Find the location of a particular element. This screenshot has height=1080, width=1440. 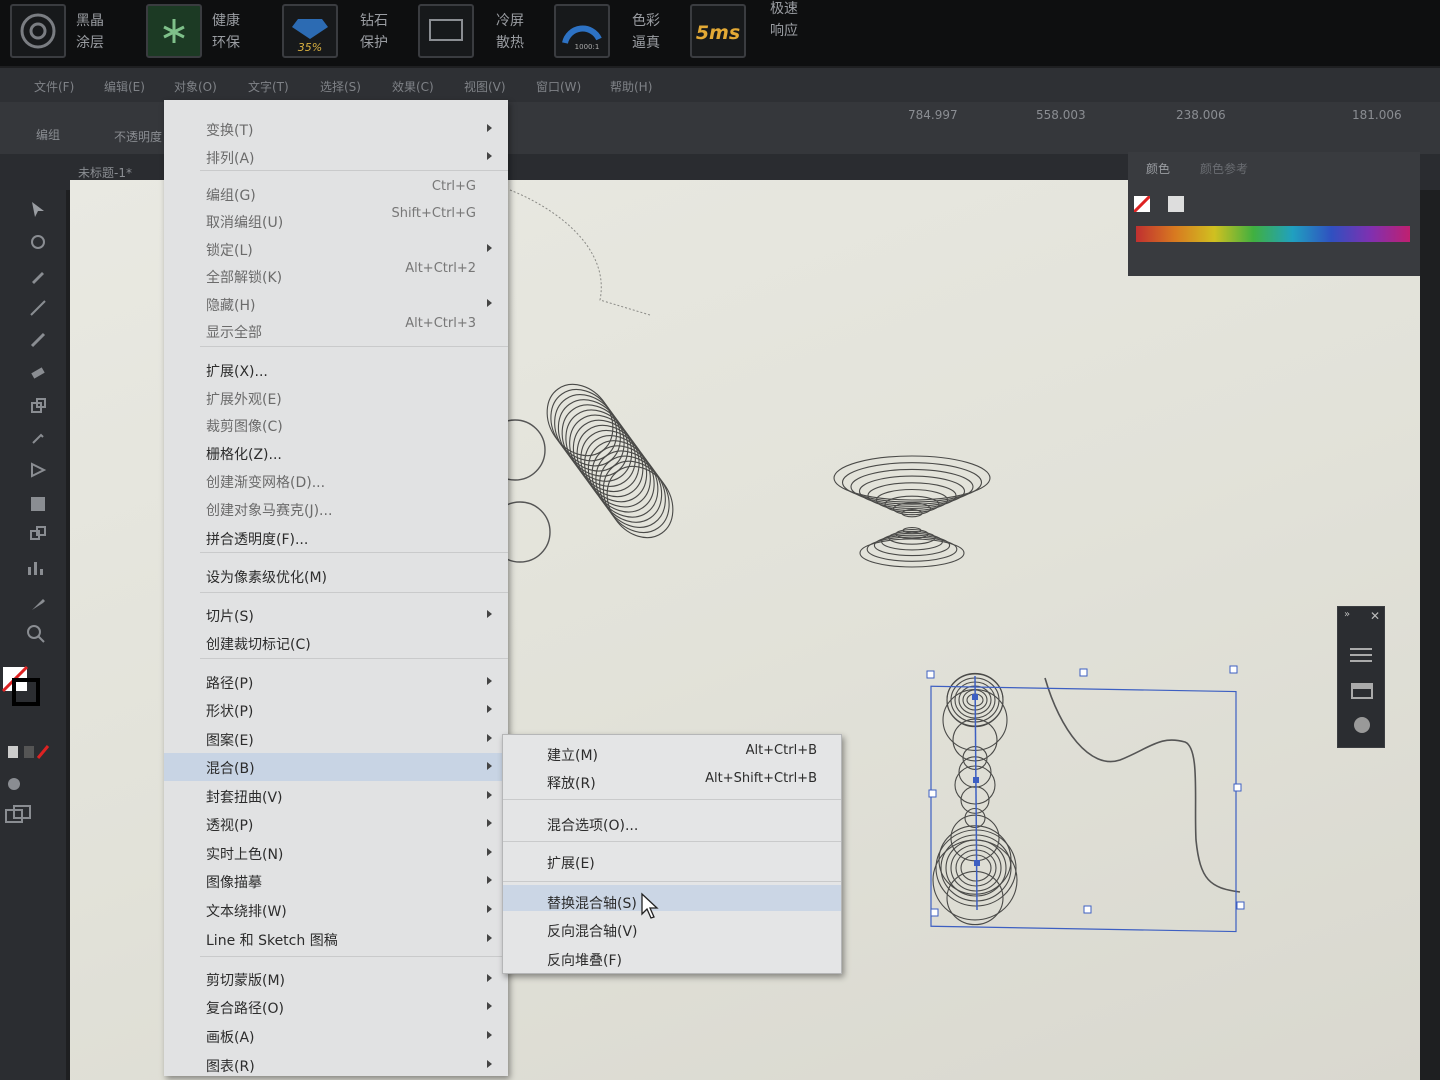

color-spectrum-bar is located at coordinates (1273, 234).